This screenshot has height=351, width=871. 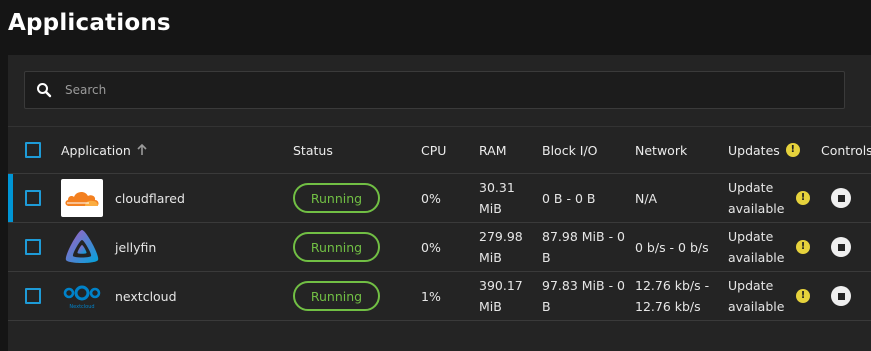 What do you see at coordinates (672, 296) in the screenshot?
I see `network-value: 12.76 kb/s -12.76 kb/s` at bounding box center [672, 296].